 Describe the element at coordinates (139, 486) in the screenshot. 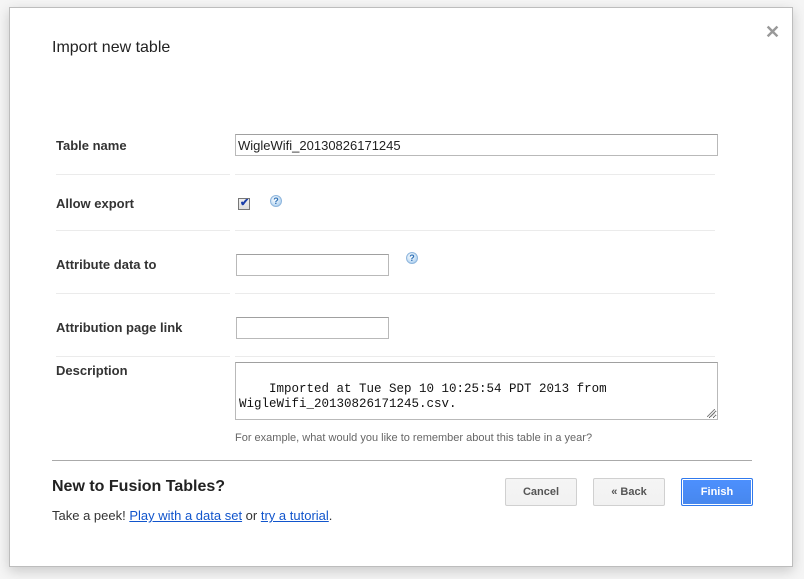

I see `promo-title: New to Fusion Tables?` at that location.